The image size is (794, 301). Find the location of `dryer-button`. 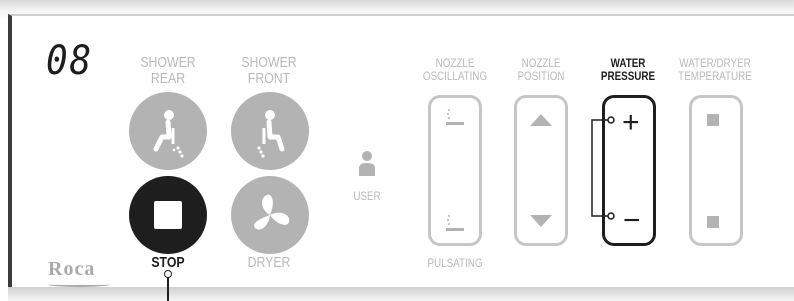

dryer-button is located at coordinates (270, 215).